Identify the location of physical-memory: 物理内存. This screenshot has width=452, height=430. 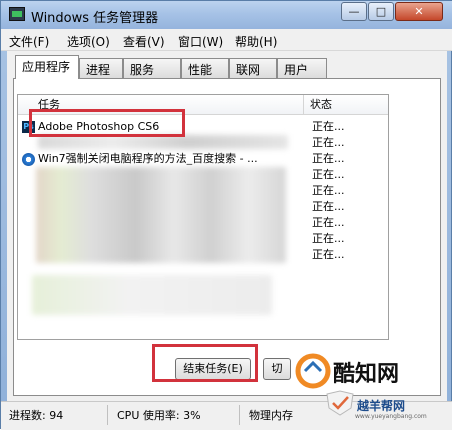
(271, 415).